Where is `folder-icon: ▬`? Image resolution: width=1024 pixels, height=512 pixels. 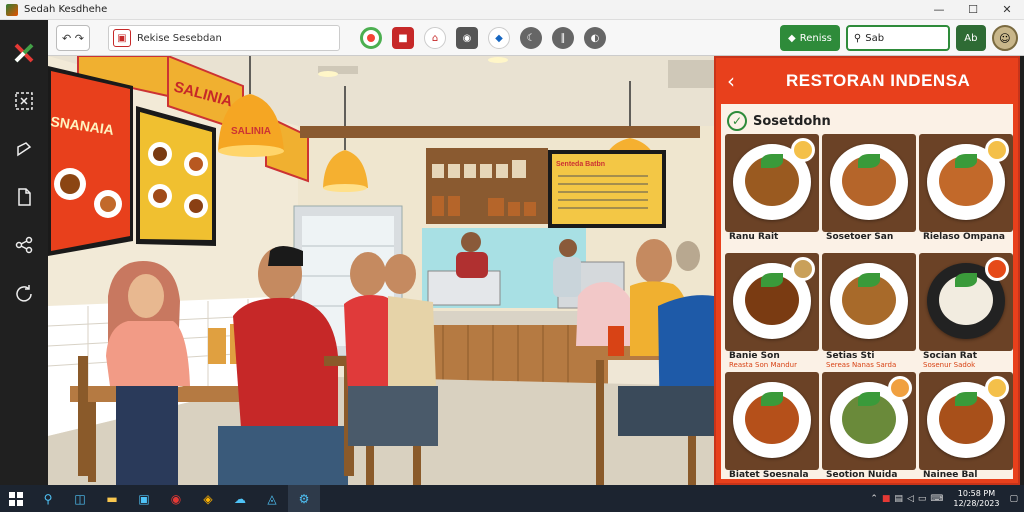
folder-icon: ▬ is located at coordinates (112, 498).